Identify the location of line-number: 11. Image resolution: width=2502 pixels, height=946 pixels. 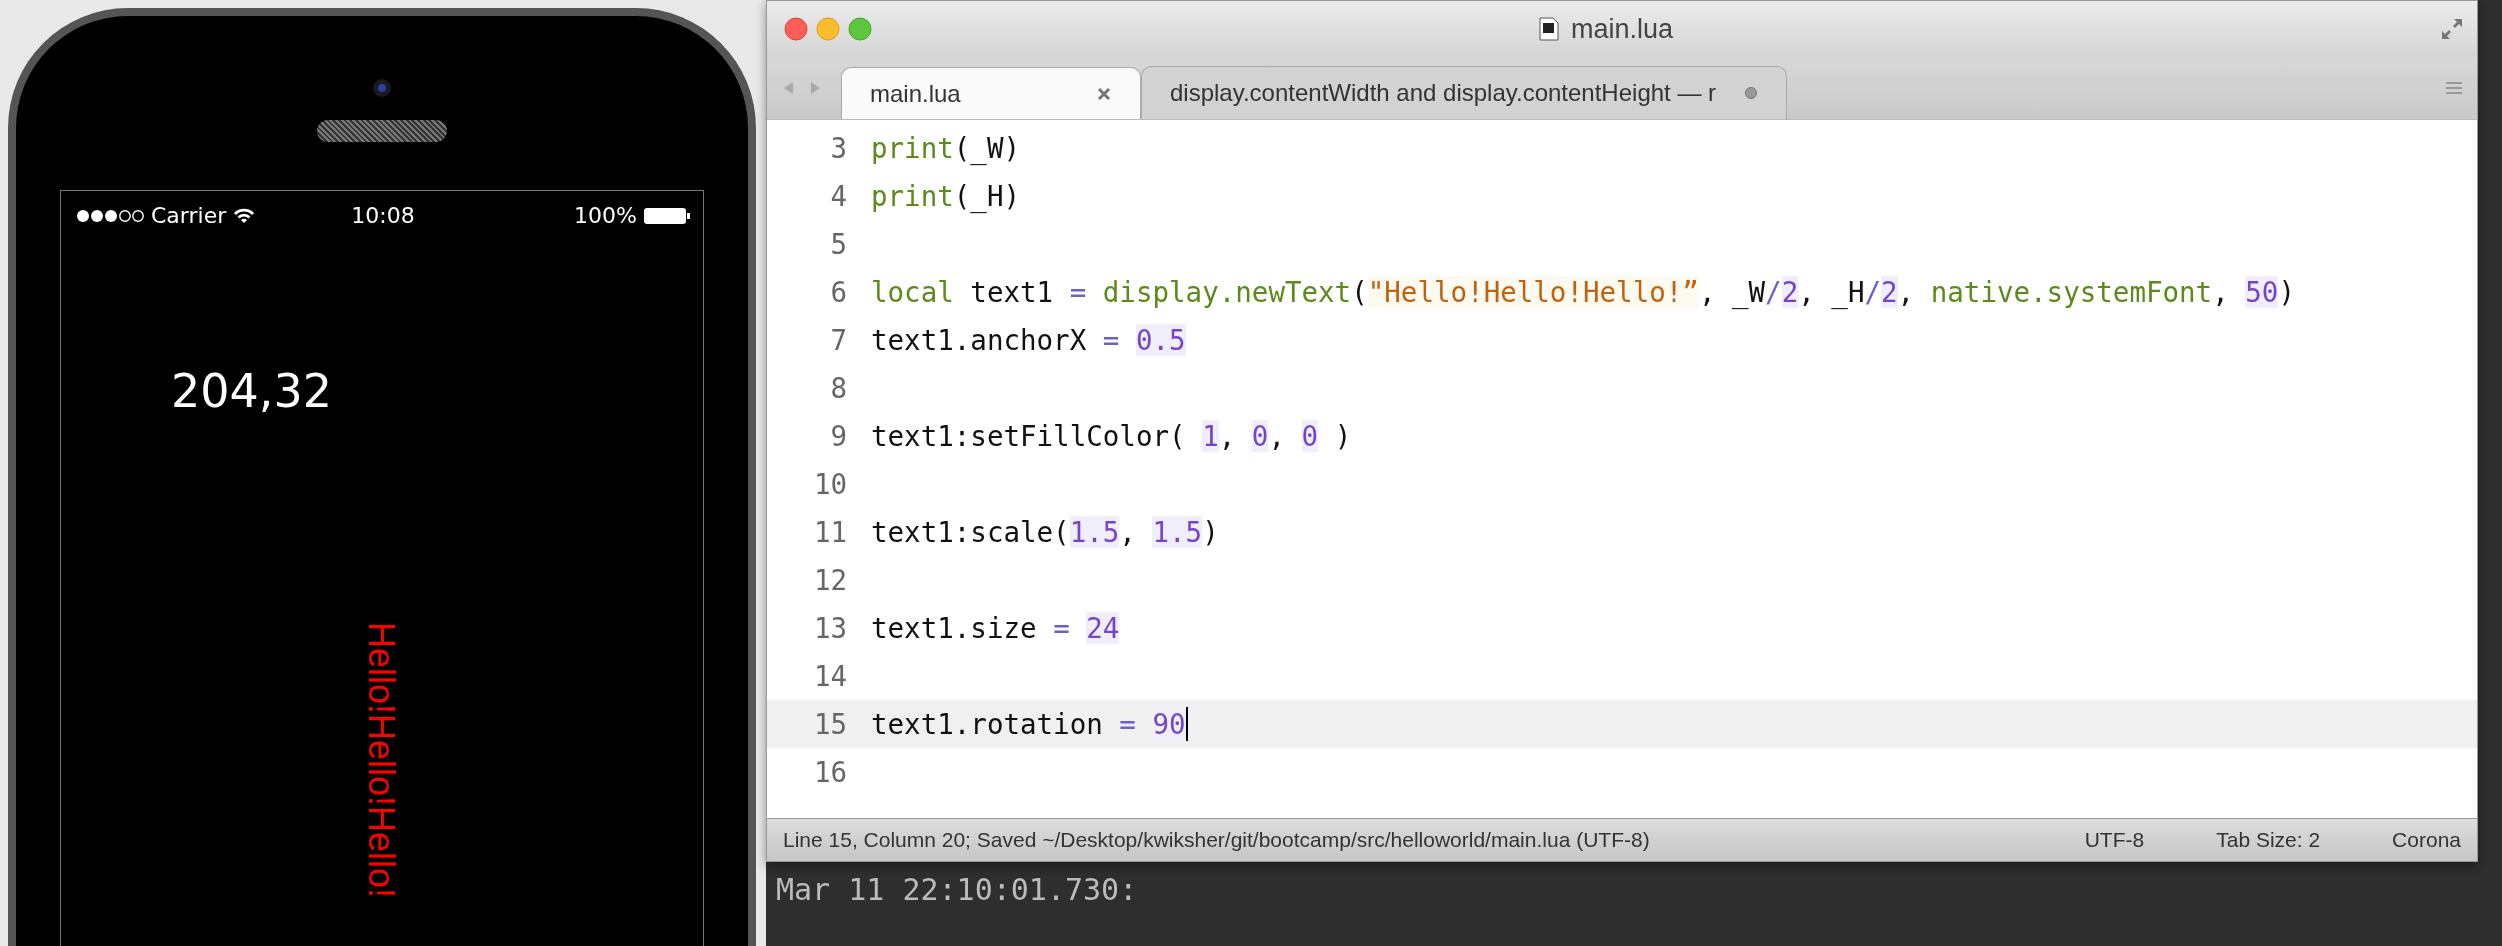
(829, 532).